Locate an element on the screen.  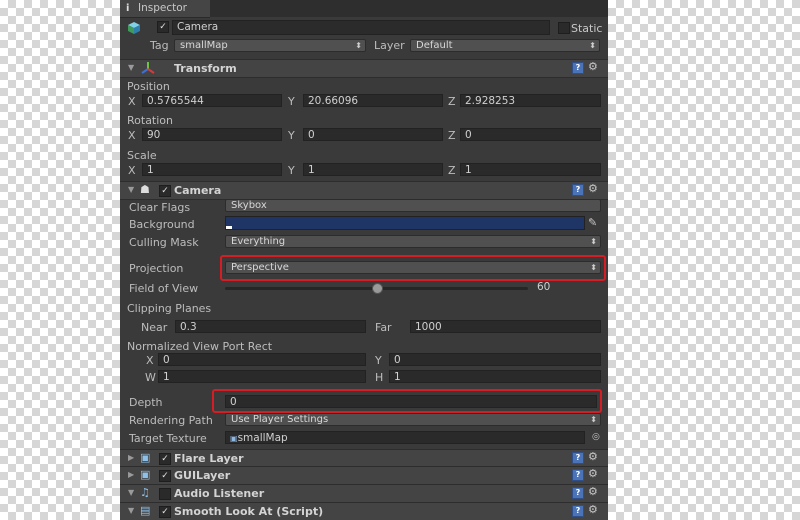
depth-label: Depth is located at coordinates (146, 402).